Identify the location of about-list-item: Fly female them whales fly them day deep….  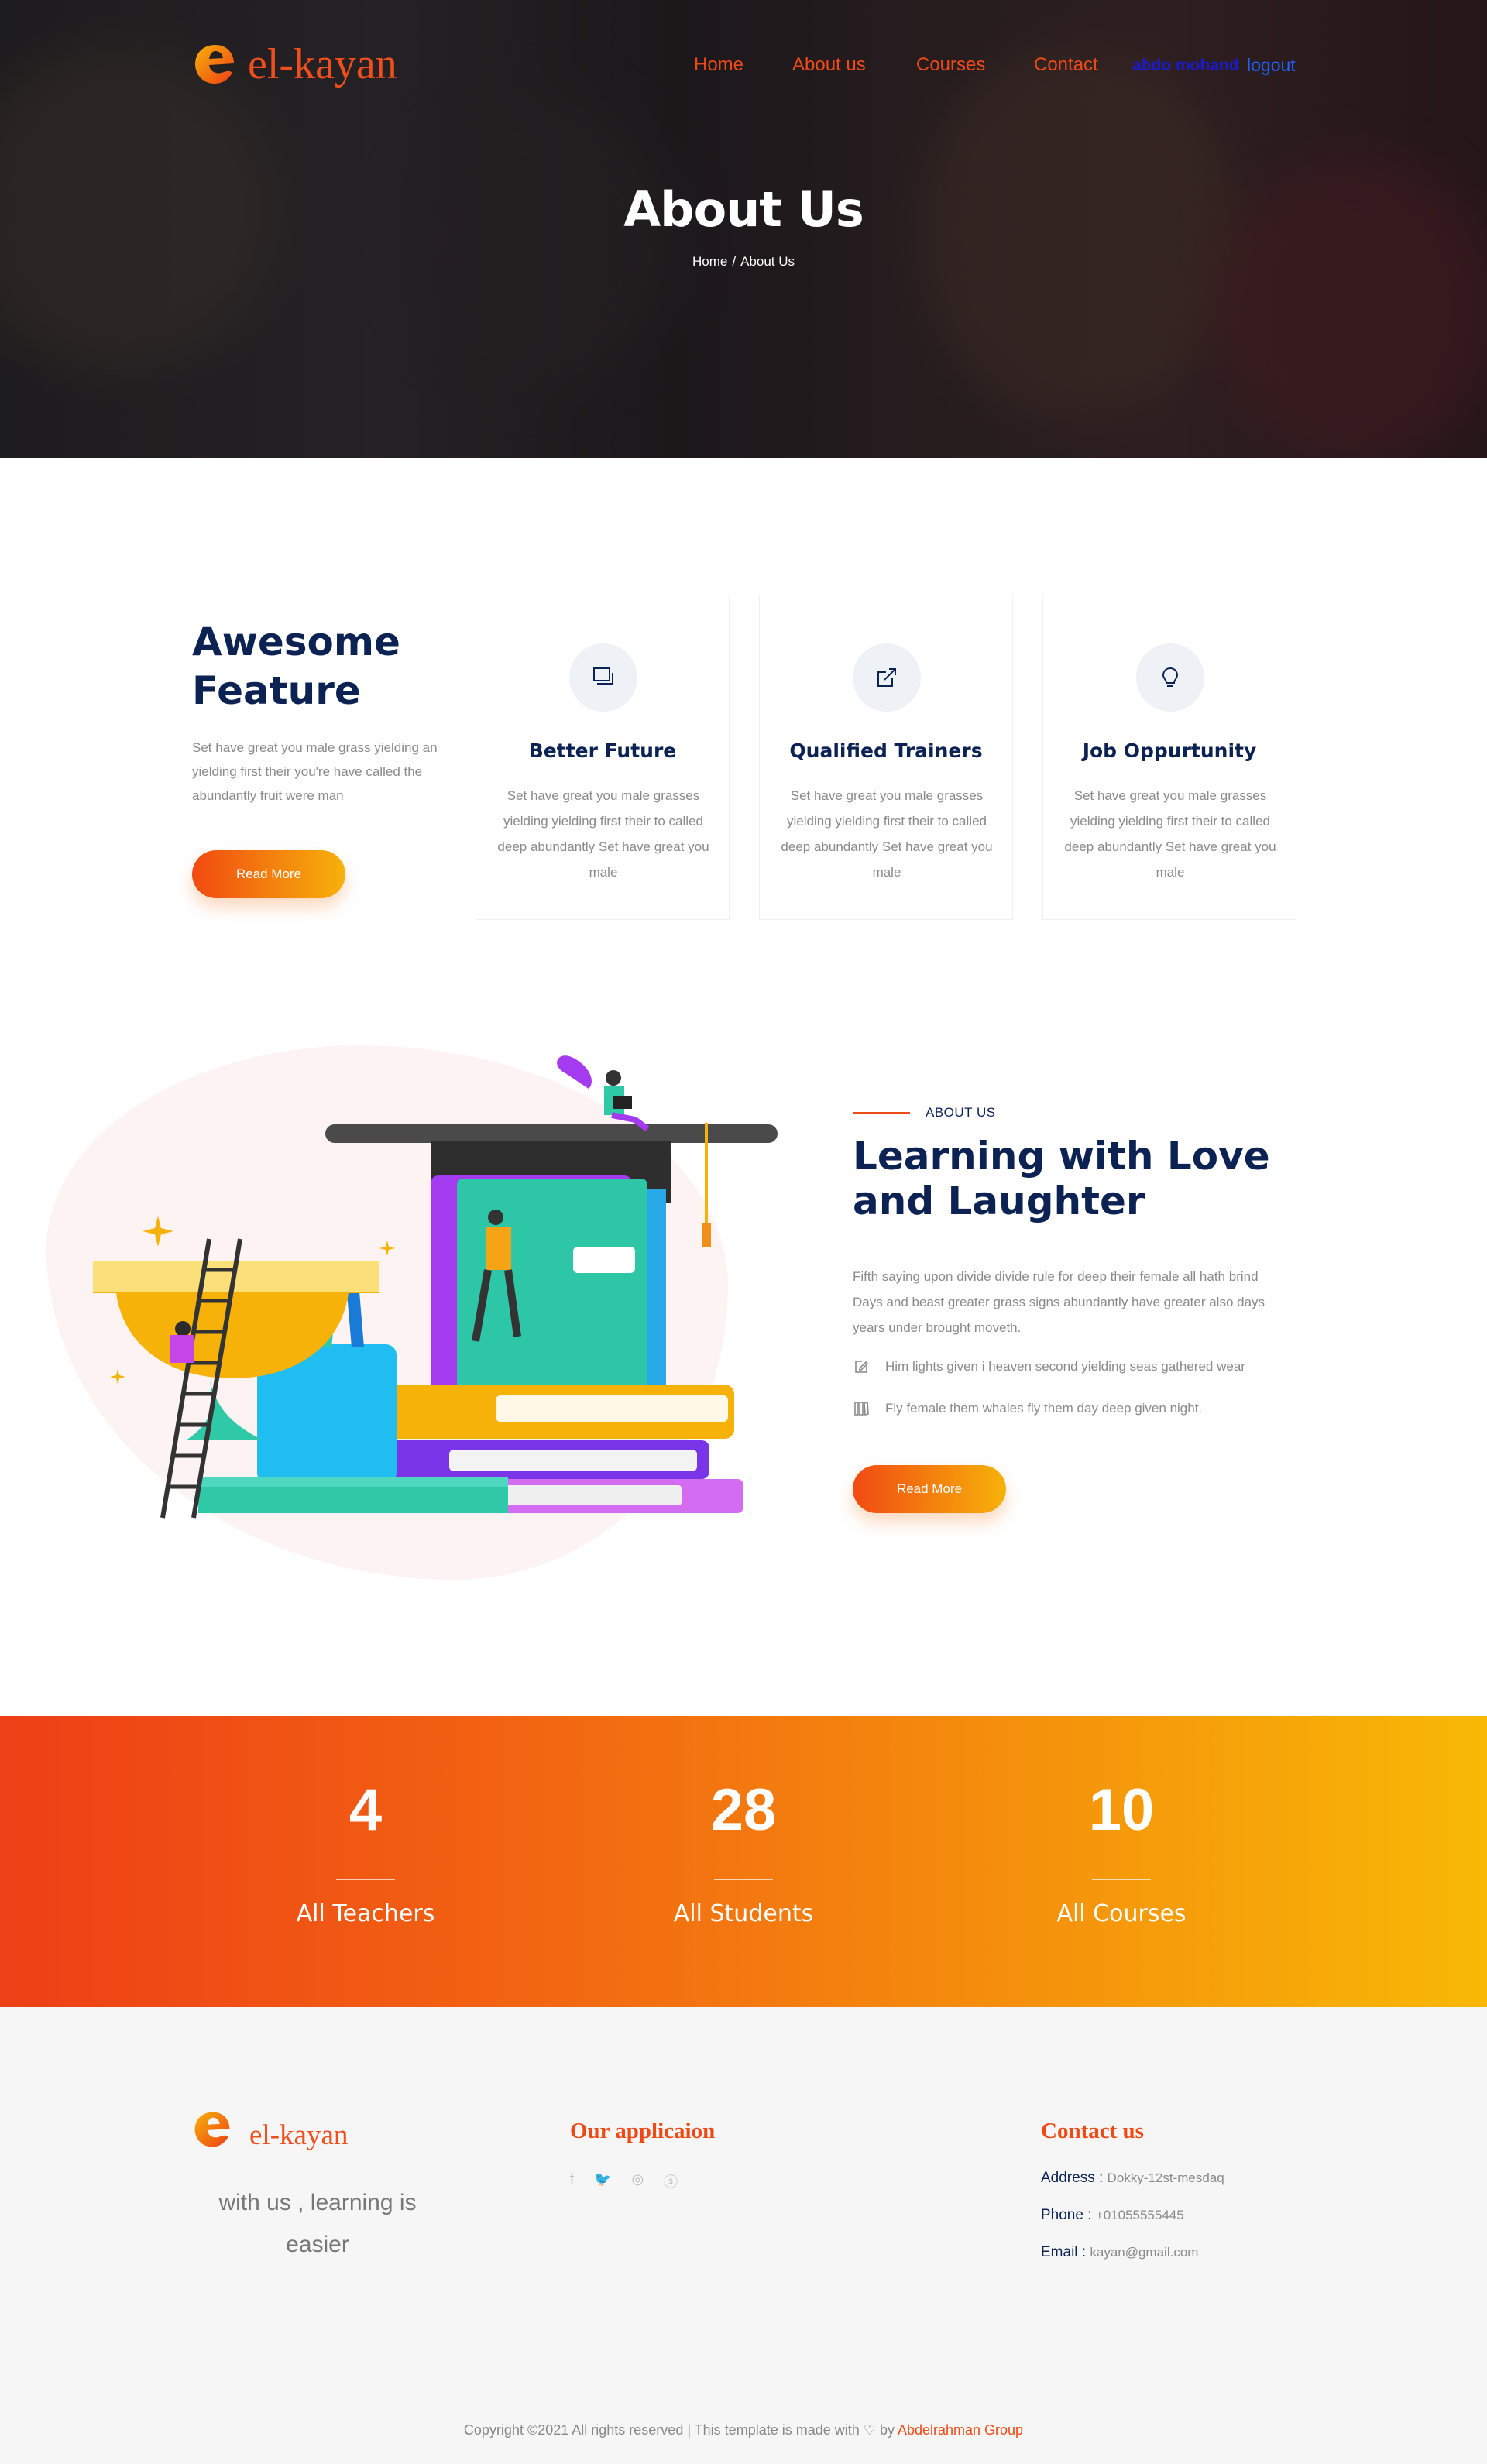
(1028, 1408).